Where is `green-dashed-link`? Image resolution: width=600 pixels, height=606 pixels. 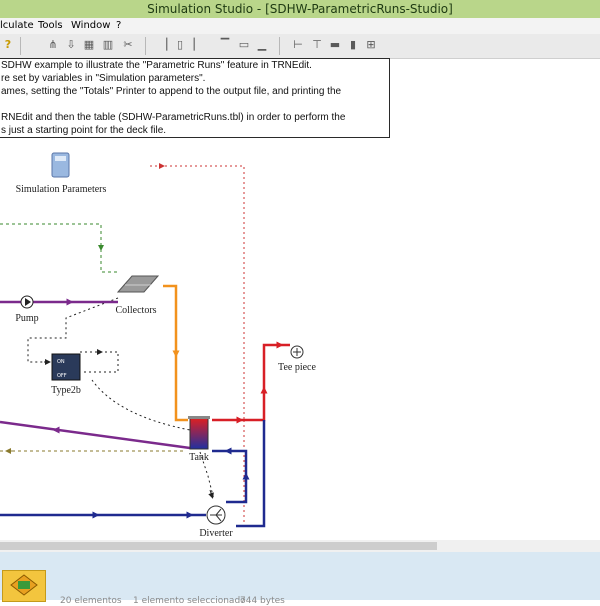 green-dashed-link is located at coordinates (59, 248).